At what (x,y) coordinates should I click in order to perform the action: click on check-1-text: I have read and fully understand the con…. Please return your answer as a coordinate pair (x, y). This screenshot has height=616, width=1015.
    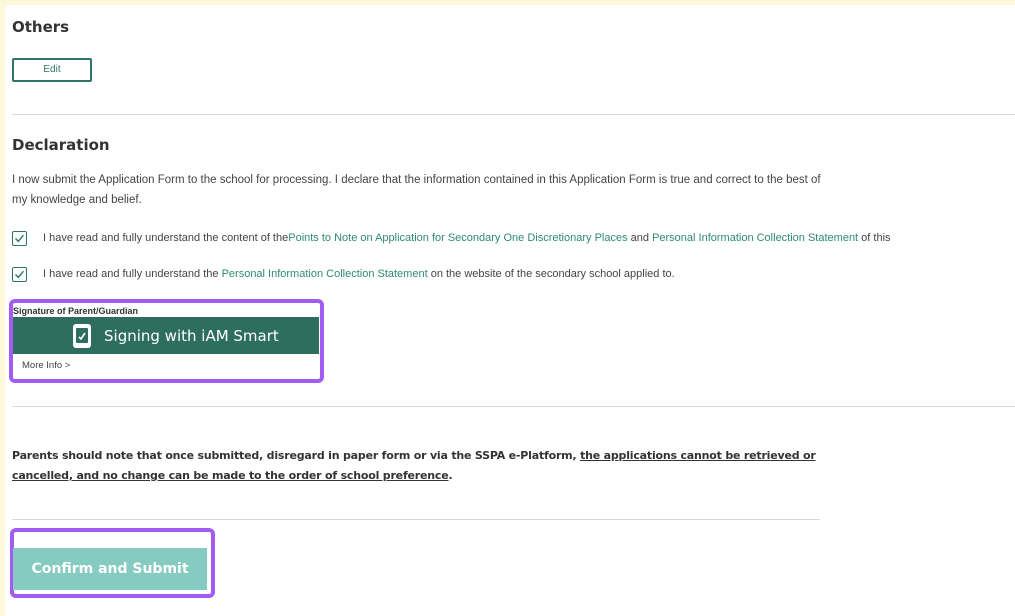
    Looking at the image, I should click on (166, 238).